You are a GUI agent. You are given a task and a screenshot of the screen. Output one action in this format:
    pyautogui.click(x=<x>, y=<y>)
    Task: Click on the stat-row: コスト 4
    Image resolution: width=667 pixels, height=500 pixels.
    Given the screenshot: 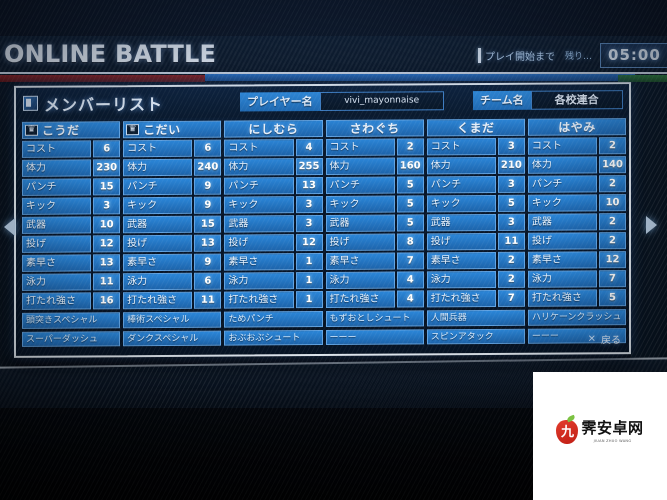 What is the action you would take?
    pyautogui.click(x=273, y=147)
    